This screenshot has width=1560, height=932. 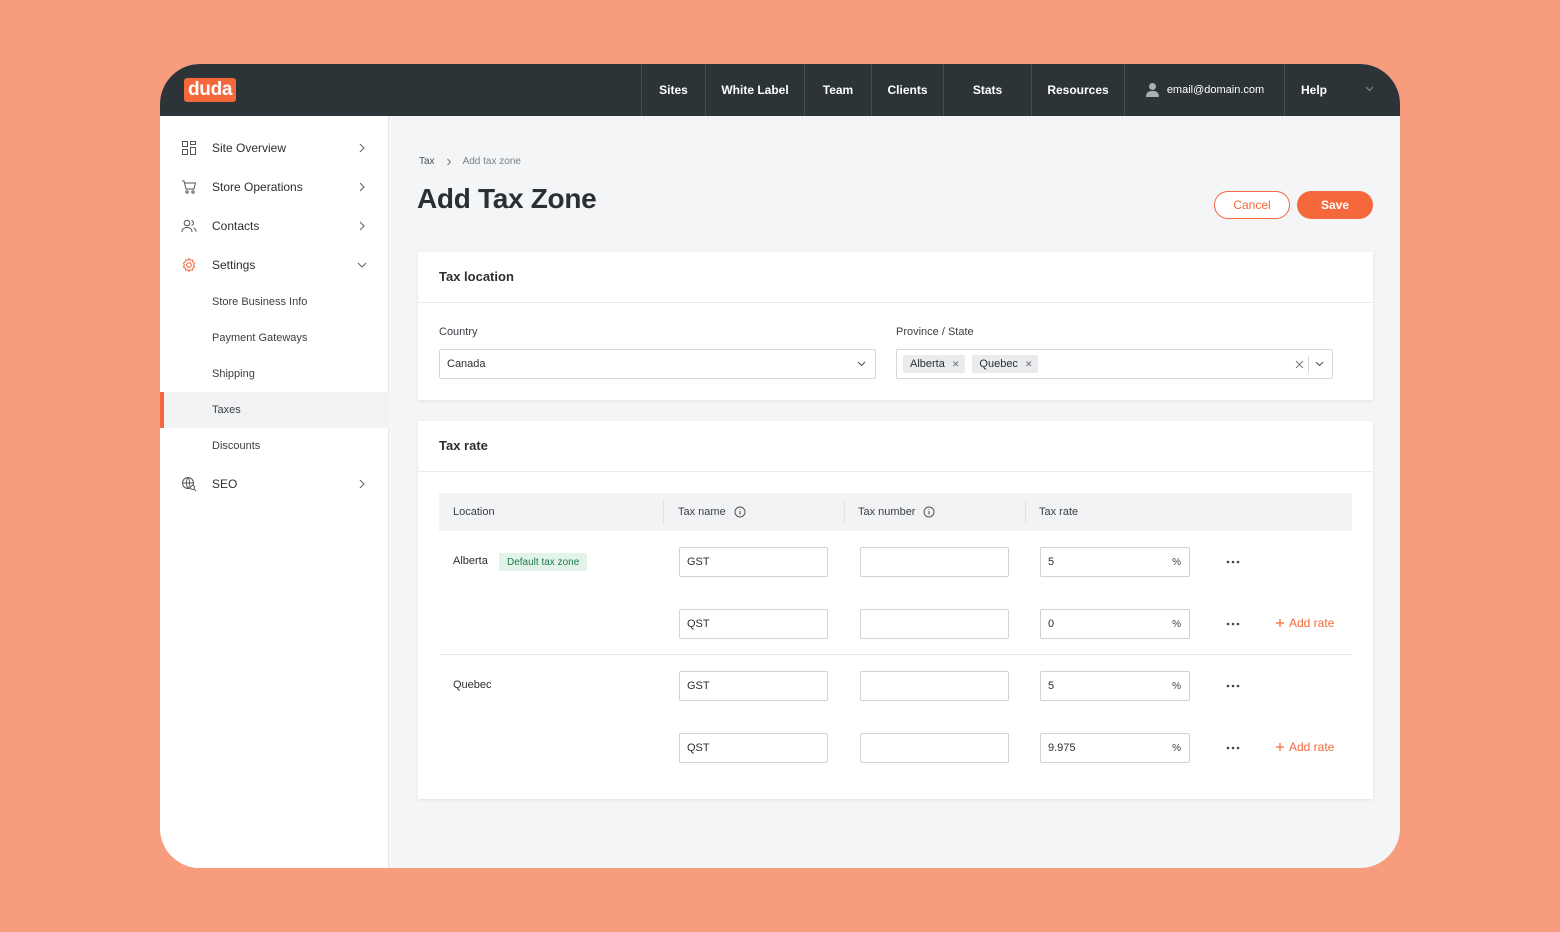 What do you see at coordinates (1335, 205) in the screenshot?
I see `save-button: Save` at bounding box center [1335, 205].